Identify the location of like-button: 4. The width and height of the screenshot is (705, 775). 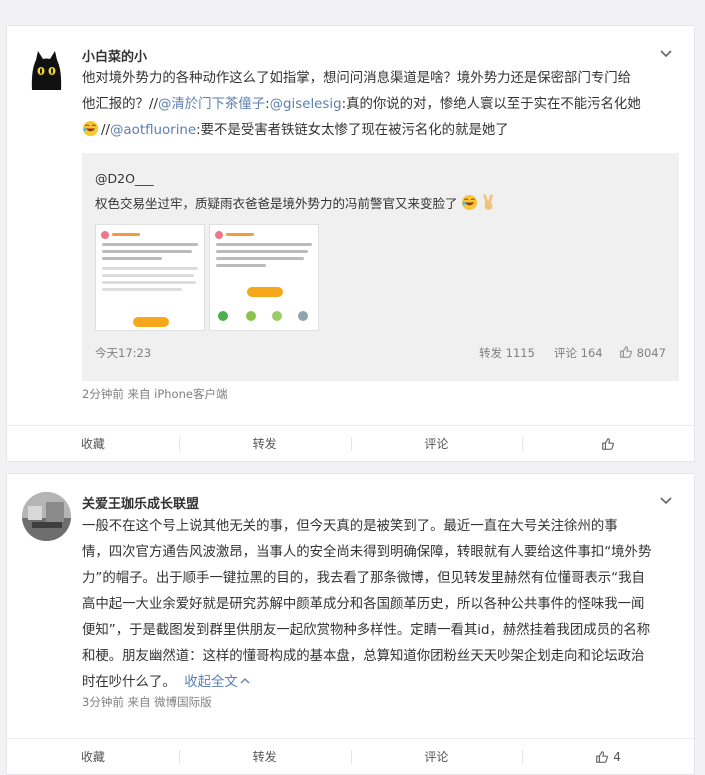
(608, 756).